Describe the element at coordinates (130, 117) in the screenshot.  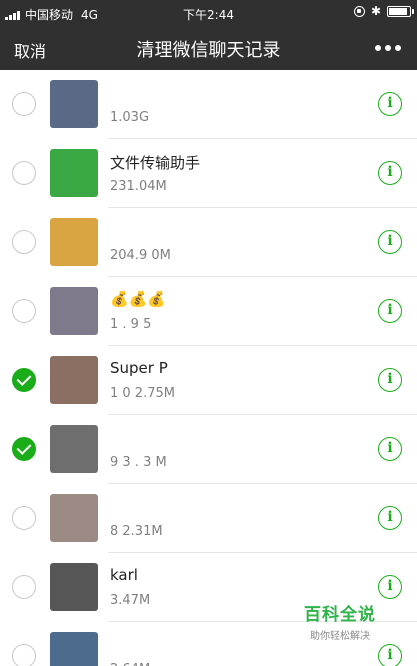
I see `chat-size: 1.03G` at that location.